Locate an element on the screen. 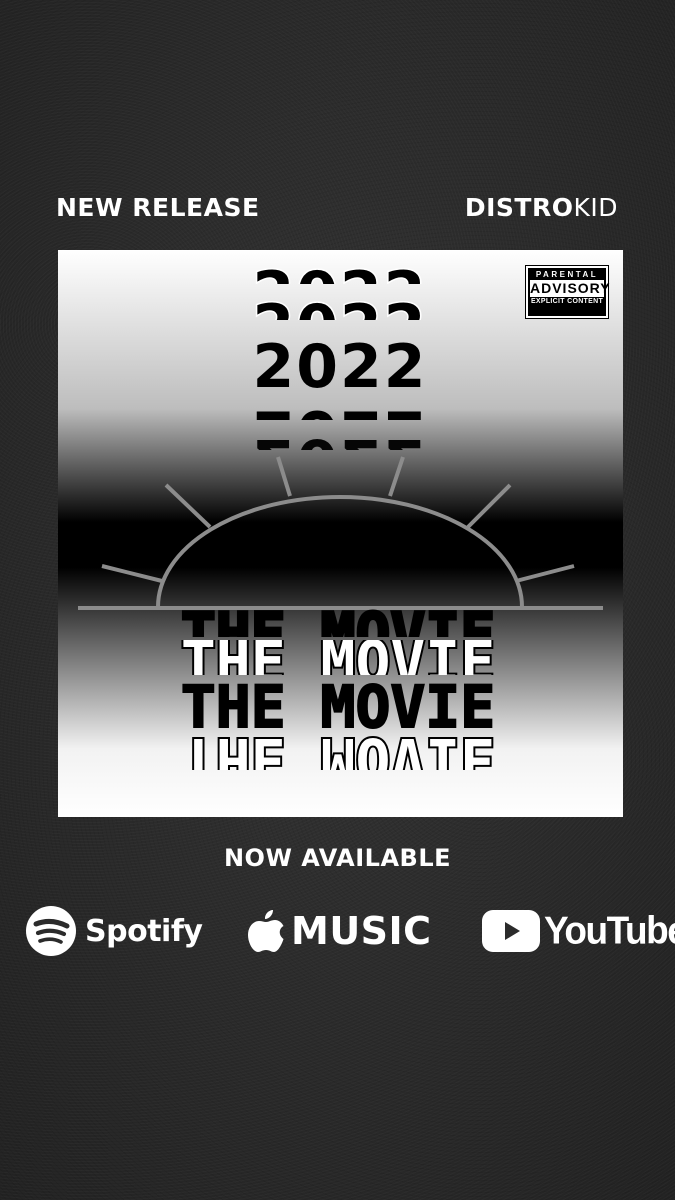  distrokid-logo-light: KID is located at coordinates (595, 207).